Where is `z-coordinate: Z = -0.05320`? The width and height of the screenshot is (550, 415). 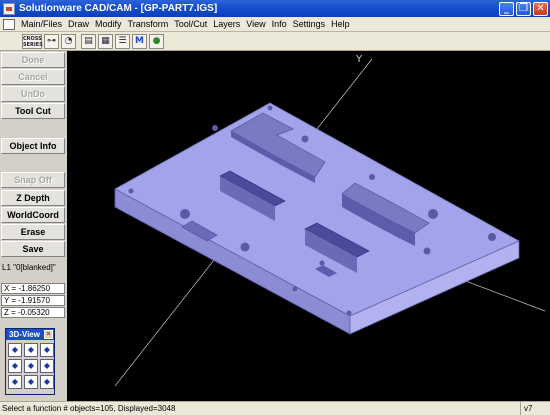 z-coordinate: Z = -0.05320 is located at coordinates (33, 312).